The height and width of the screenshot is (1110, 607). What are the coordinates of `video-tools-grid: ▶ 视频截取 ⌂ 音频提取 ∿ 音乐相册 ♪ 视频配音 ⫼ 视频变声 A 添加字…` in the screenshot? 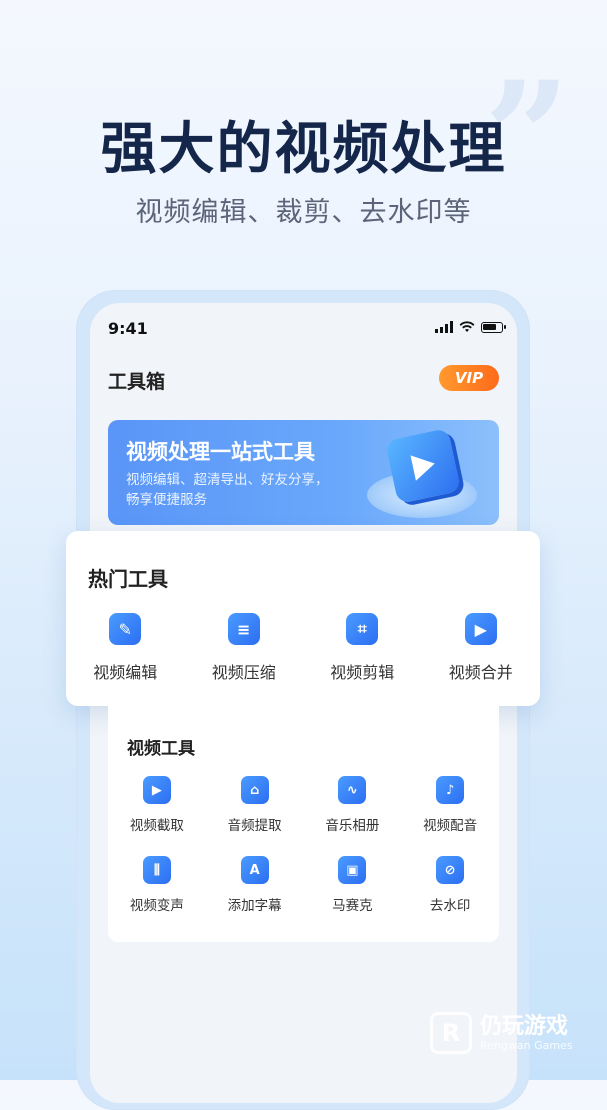 It's located at (303, 845).